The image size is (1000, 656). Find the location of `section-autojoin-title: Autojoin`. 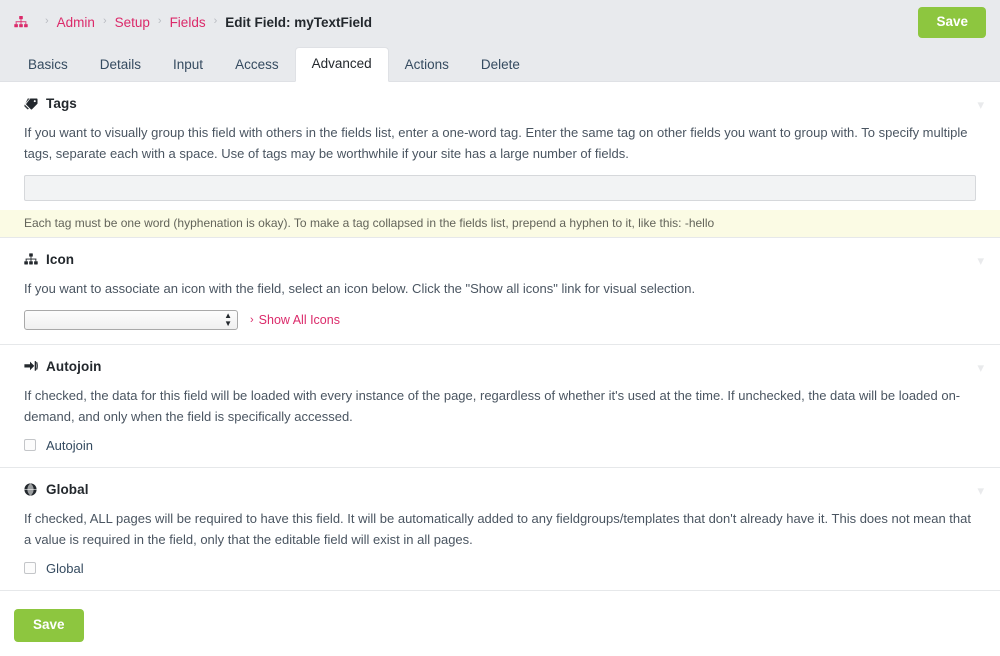

section-autojoin-title: Autojoin is located at coordinates (74, 366).